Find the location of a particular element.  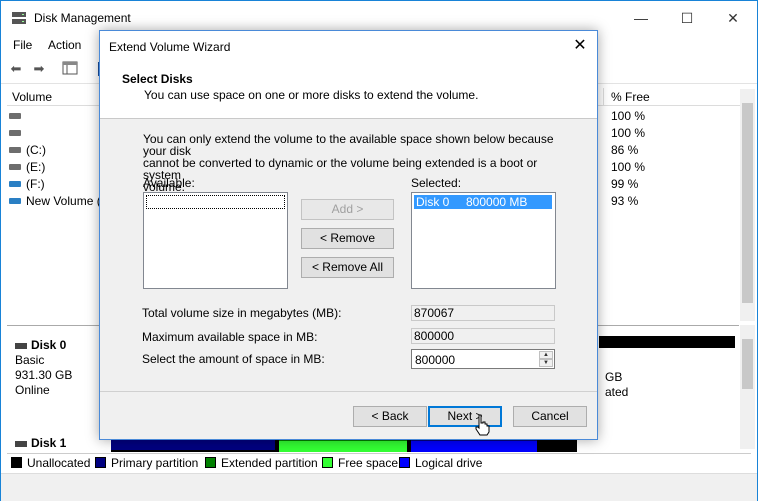

disk0-info: Disk 0 Basic 931.30 GB Online is located at coordinates (43, 368).